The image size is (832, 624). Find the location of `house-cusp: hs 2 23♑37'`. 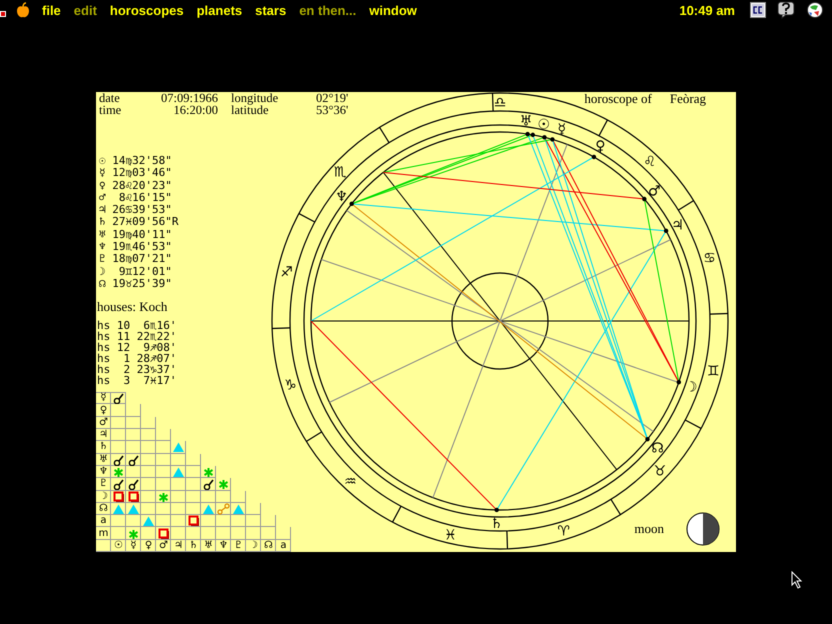

house-cusp: hs 2 23♑37' is located at coordinates (136, 370).